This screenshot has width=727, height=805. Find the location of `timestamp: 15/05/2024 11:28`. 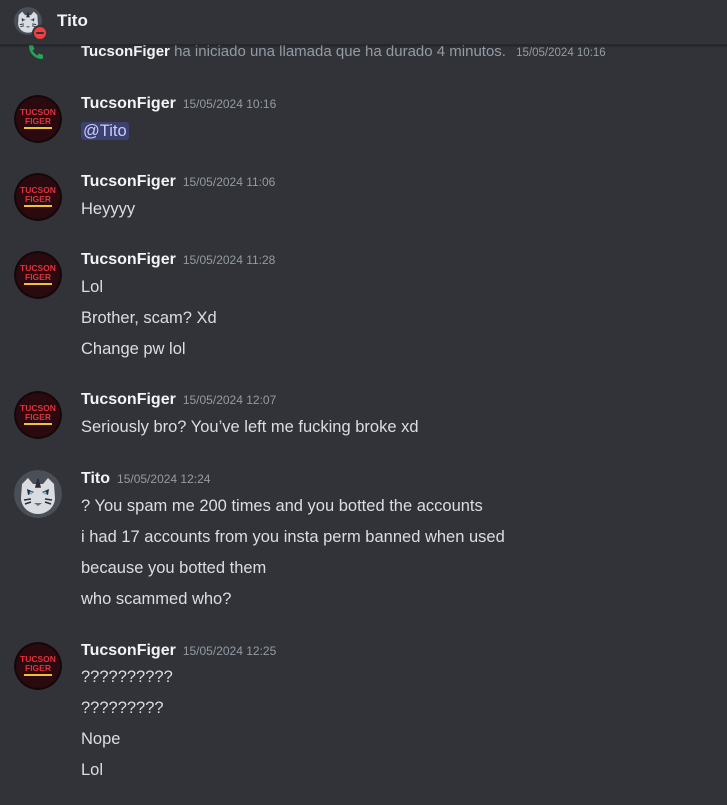

timestamp: 15/05/2024 11:28 is located at coordinates (229, 260).